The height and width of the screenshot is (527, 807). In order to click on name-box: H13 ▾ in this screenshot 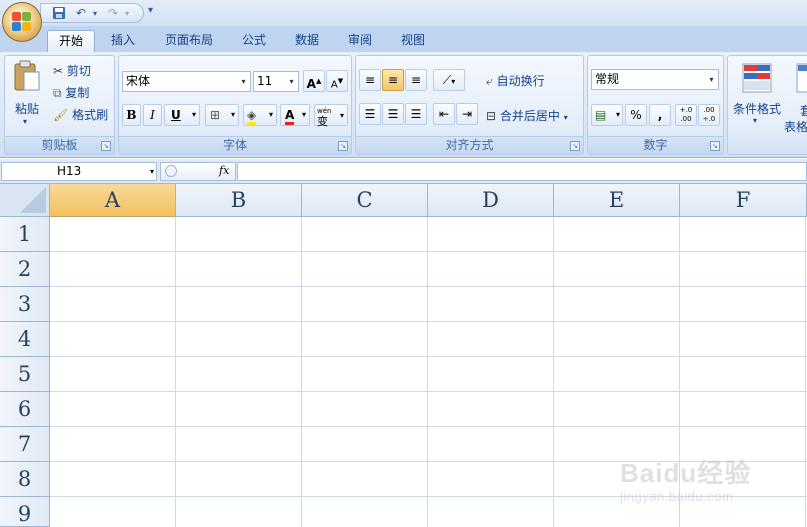, I will do `click(79, 171)`.